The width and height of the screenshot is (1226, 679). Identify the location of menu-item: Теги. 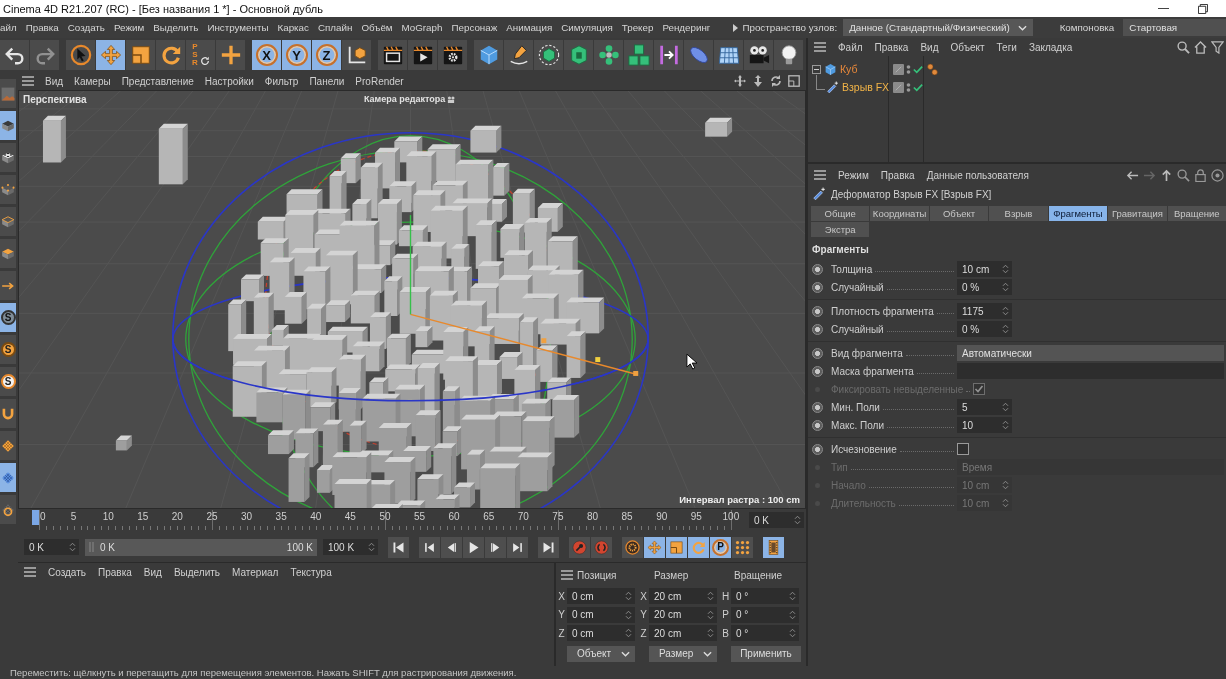
(1006, 47).